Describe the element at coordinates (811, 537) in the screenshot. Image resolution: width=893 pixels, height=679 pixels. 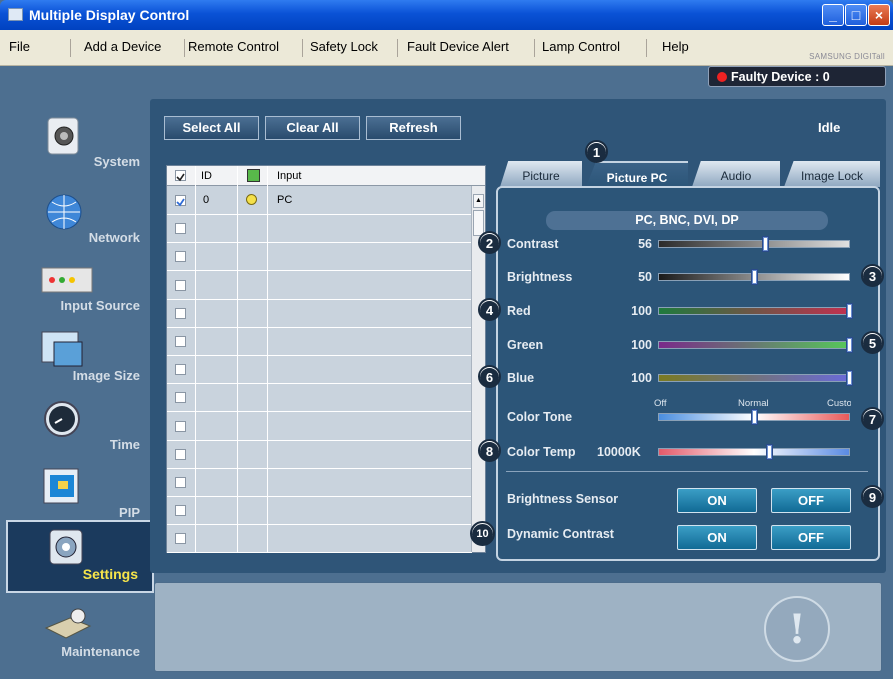
I see `dynamic-contrast-off-button: OFF` at that location.